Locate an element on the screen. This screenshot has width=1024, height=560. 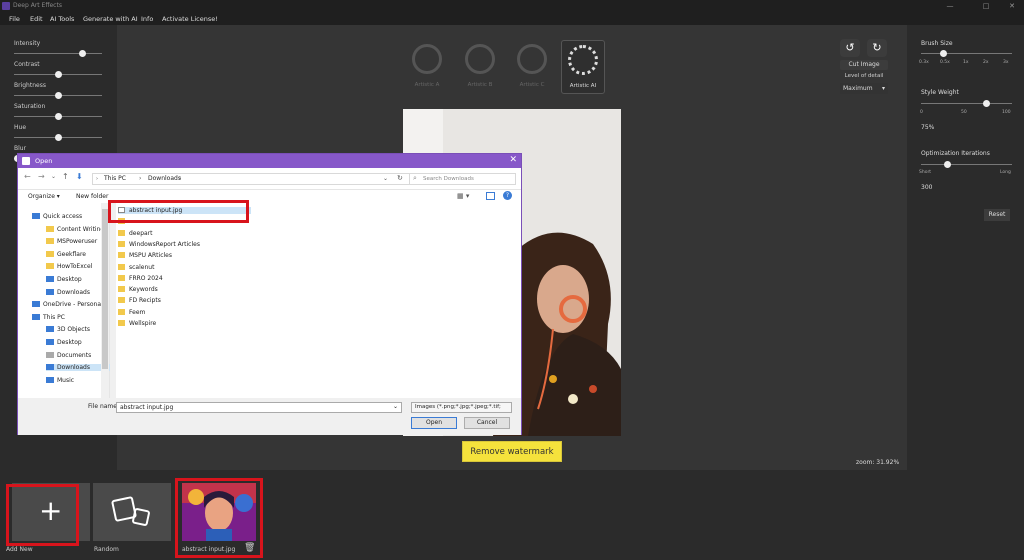
nav-item-label: MSPoweruser is located at coordinates (77, 242).